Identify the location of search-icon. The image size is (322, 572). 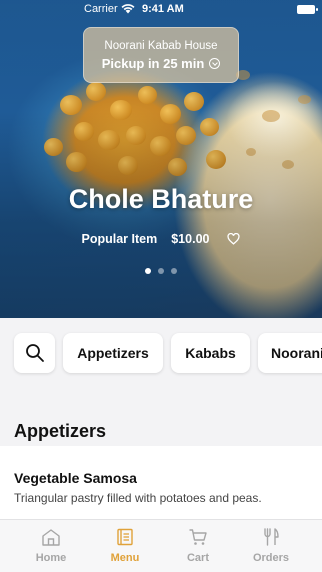
(35, 353).